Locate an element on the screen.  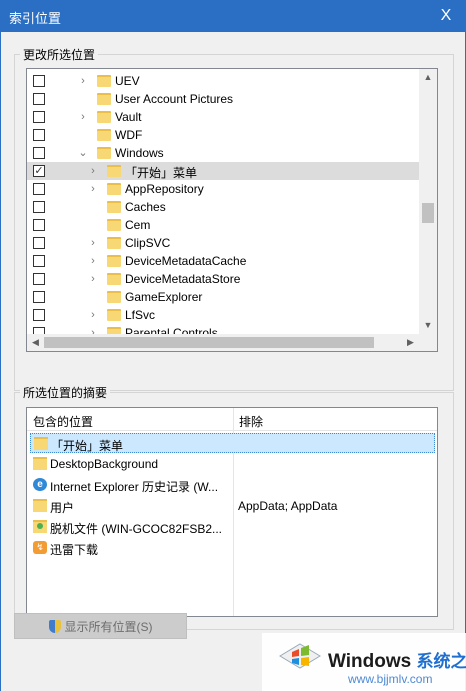
summary-list-header: 包含的位置 排除 is located at coordinates (232, 419).